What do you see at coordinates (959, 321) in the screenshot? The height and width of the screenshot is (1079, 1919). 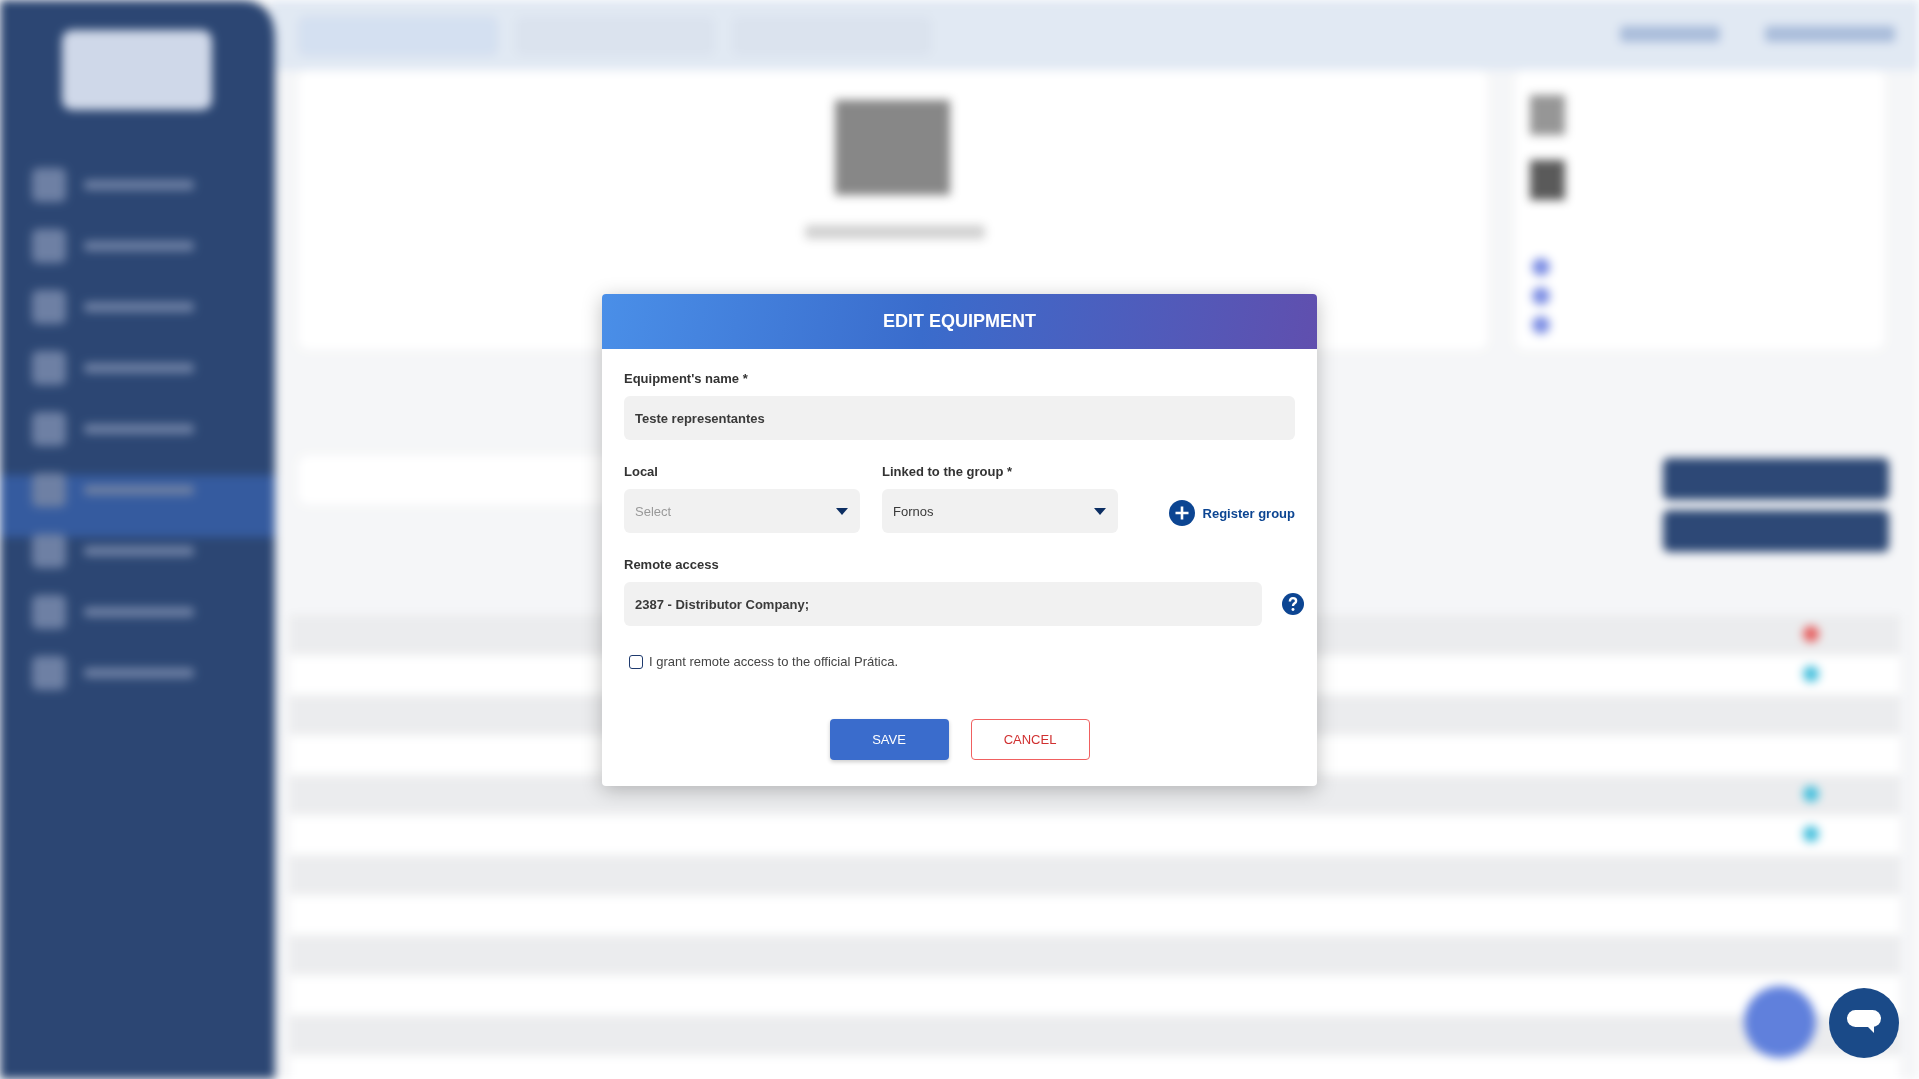 I see `dialog-title: EDIT EQUIPMENT` at bounding box center [959, 321].